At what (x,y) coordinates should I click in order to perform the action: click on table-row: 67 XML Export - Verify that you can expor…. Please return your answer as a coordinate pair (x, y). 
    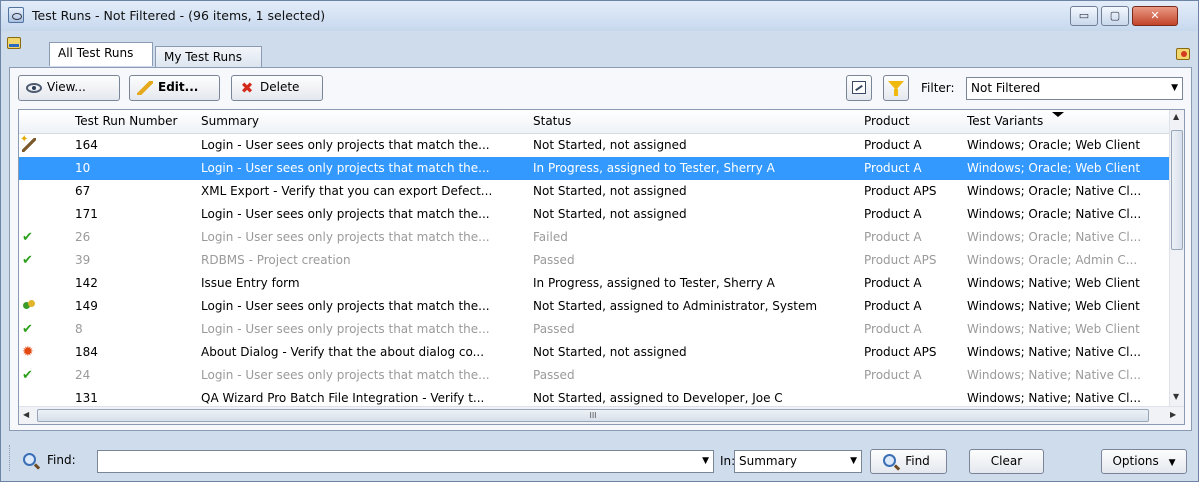
    Looking at the image, I should click on (594, 191).